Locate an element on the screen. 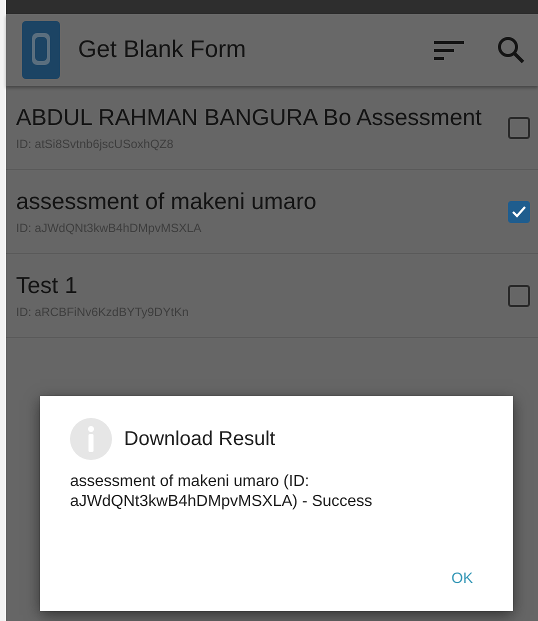 This screenshot has height=621, width=538. form-name: assessment of makeni umaro is located at coordinates (167, 201).